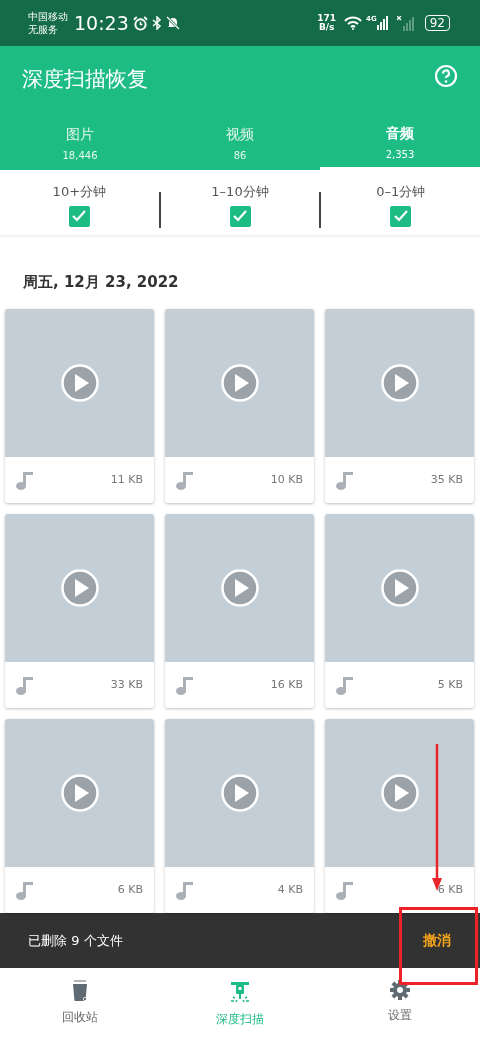 Image resolution: width=480 pixels, height=1040 pixels. Describe the element at coordinates (239, 816) in the screenshot. I see `audio-file-card: 4 KB` at that location.